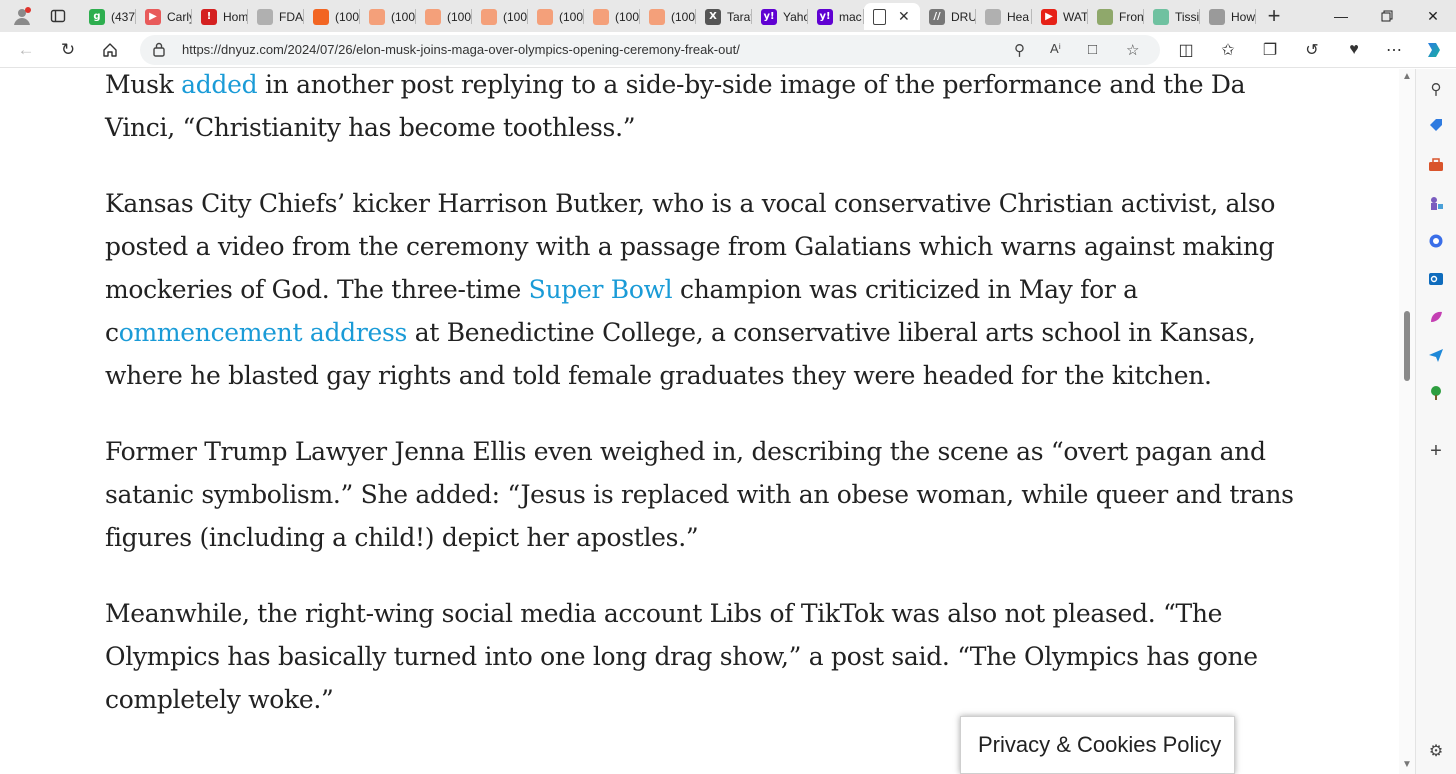 This screenshot has height=774, width=1456. I want to click on sidebar-add-icon: +, so click(1436, 451).